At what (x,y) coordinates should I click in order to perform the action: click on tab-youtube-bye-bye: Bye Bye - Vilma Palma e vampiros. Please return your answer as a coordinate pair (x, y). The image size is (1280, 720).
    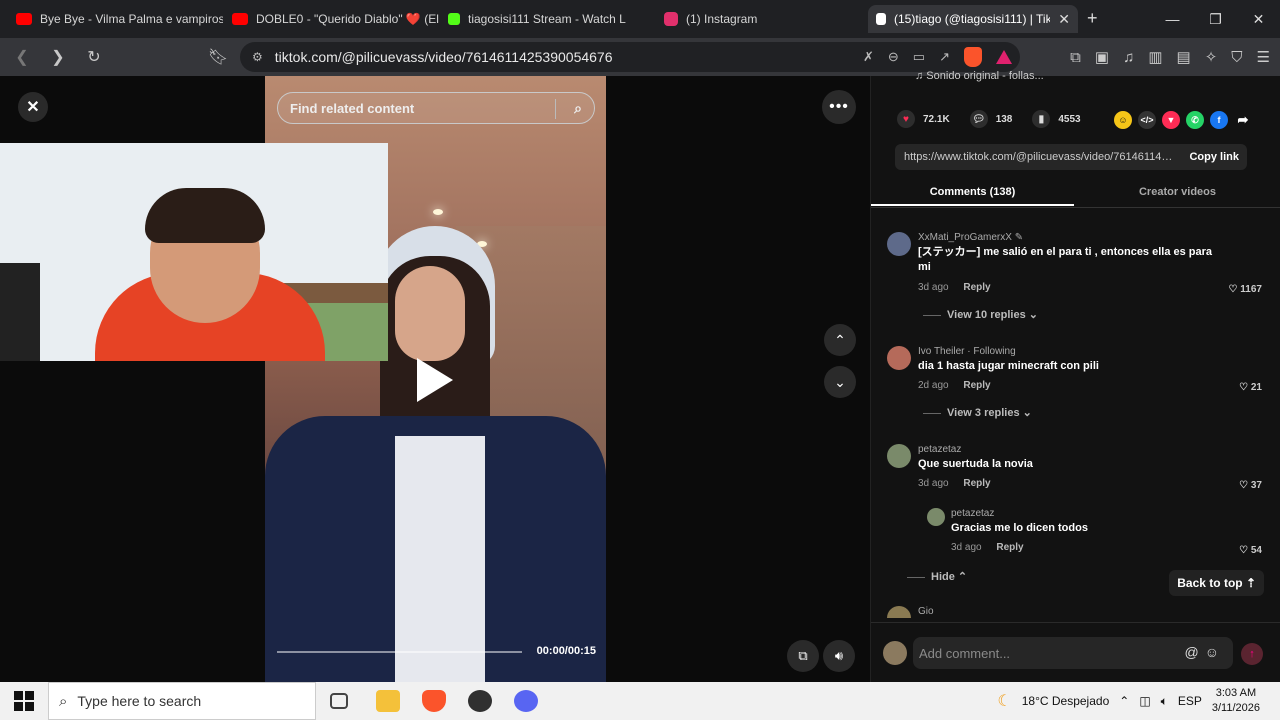
    Looking at the image, I should click on (115, 19).